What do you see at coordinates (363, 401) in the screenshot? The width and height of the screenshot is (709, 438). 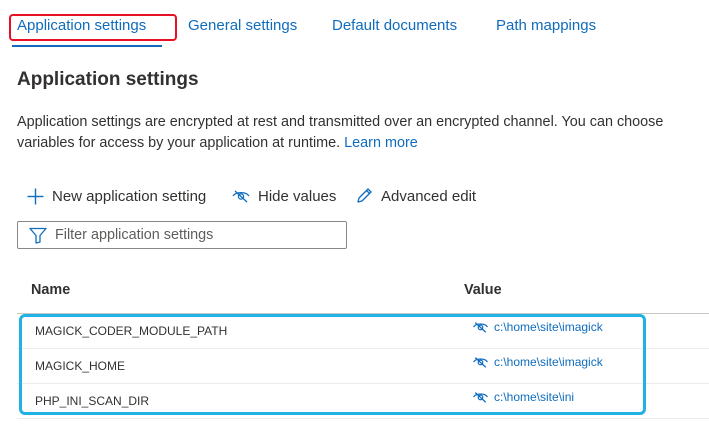 I see `table-row: PHP_INI_SCAN_DIR c:\home\site\ini` at bounding box center [363, 401].